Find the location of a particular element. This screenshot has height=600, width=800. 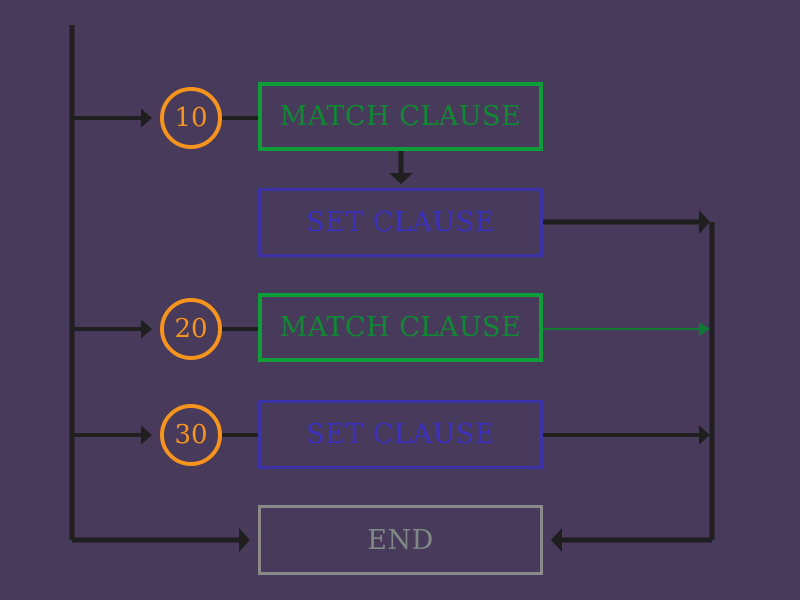

set-1-to-right-rail-arrowhead is located at coordinates (704, 222).